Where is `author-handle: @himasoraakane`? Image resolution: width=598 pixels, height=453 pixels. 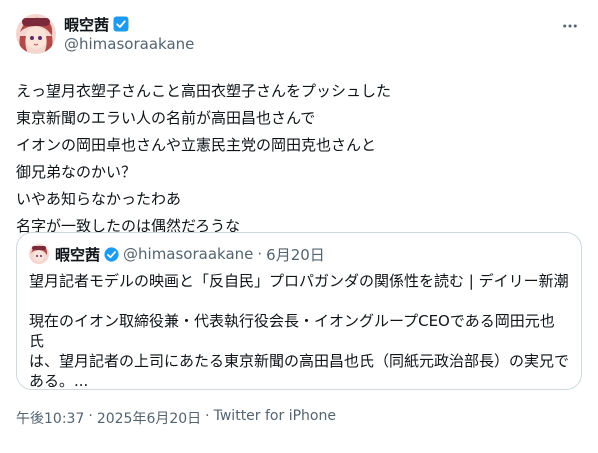
author-handle: @himasoraakane is located at coordinates (129, 44).